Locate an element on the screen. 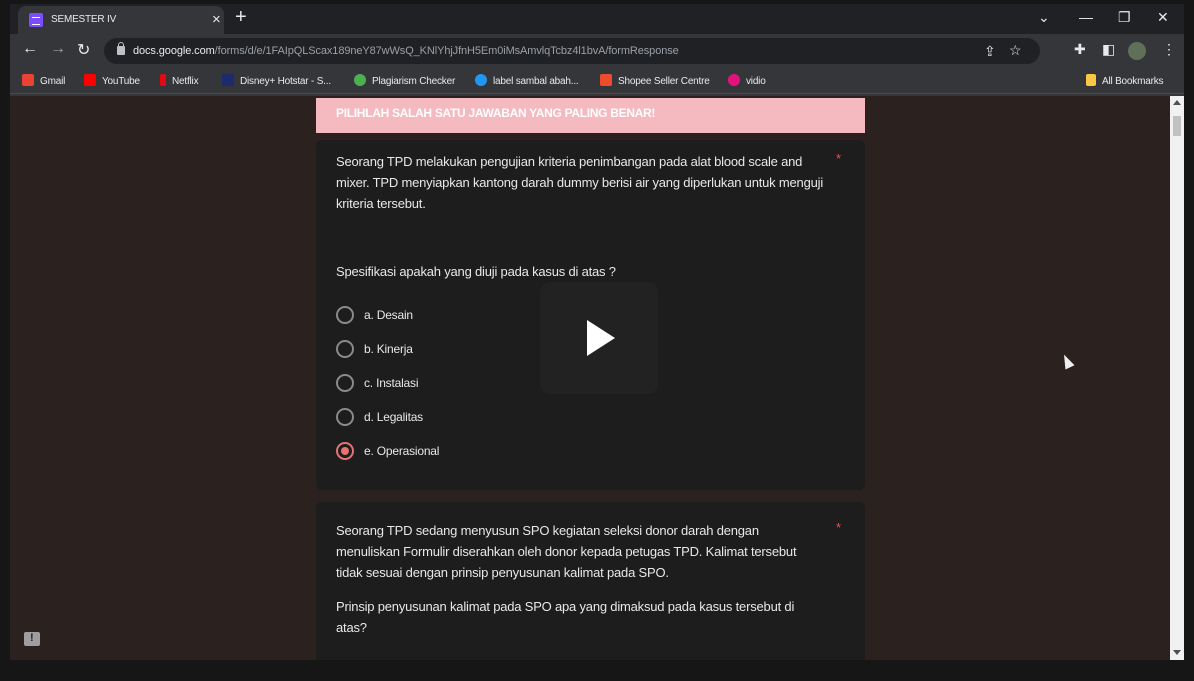 The height and width of the screenshot is (681, 1194). netflix-icon is located at coordinates (163, 80).